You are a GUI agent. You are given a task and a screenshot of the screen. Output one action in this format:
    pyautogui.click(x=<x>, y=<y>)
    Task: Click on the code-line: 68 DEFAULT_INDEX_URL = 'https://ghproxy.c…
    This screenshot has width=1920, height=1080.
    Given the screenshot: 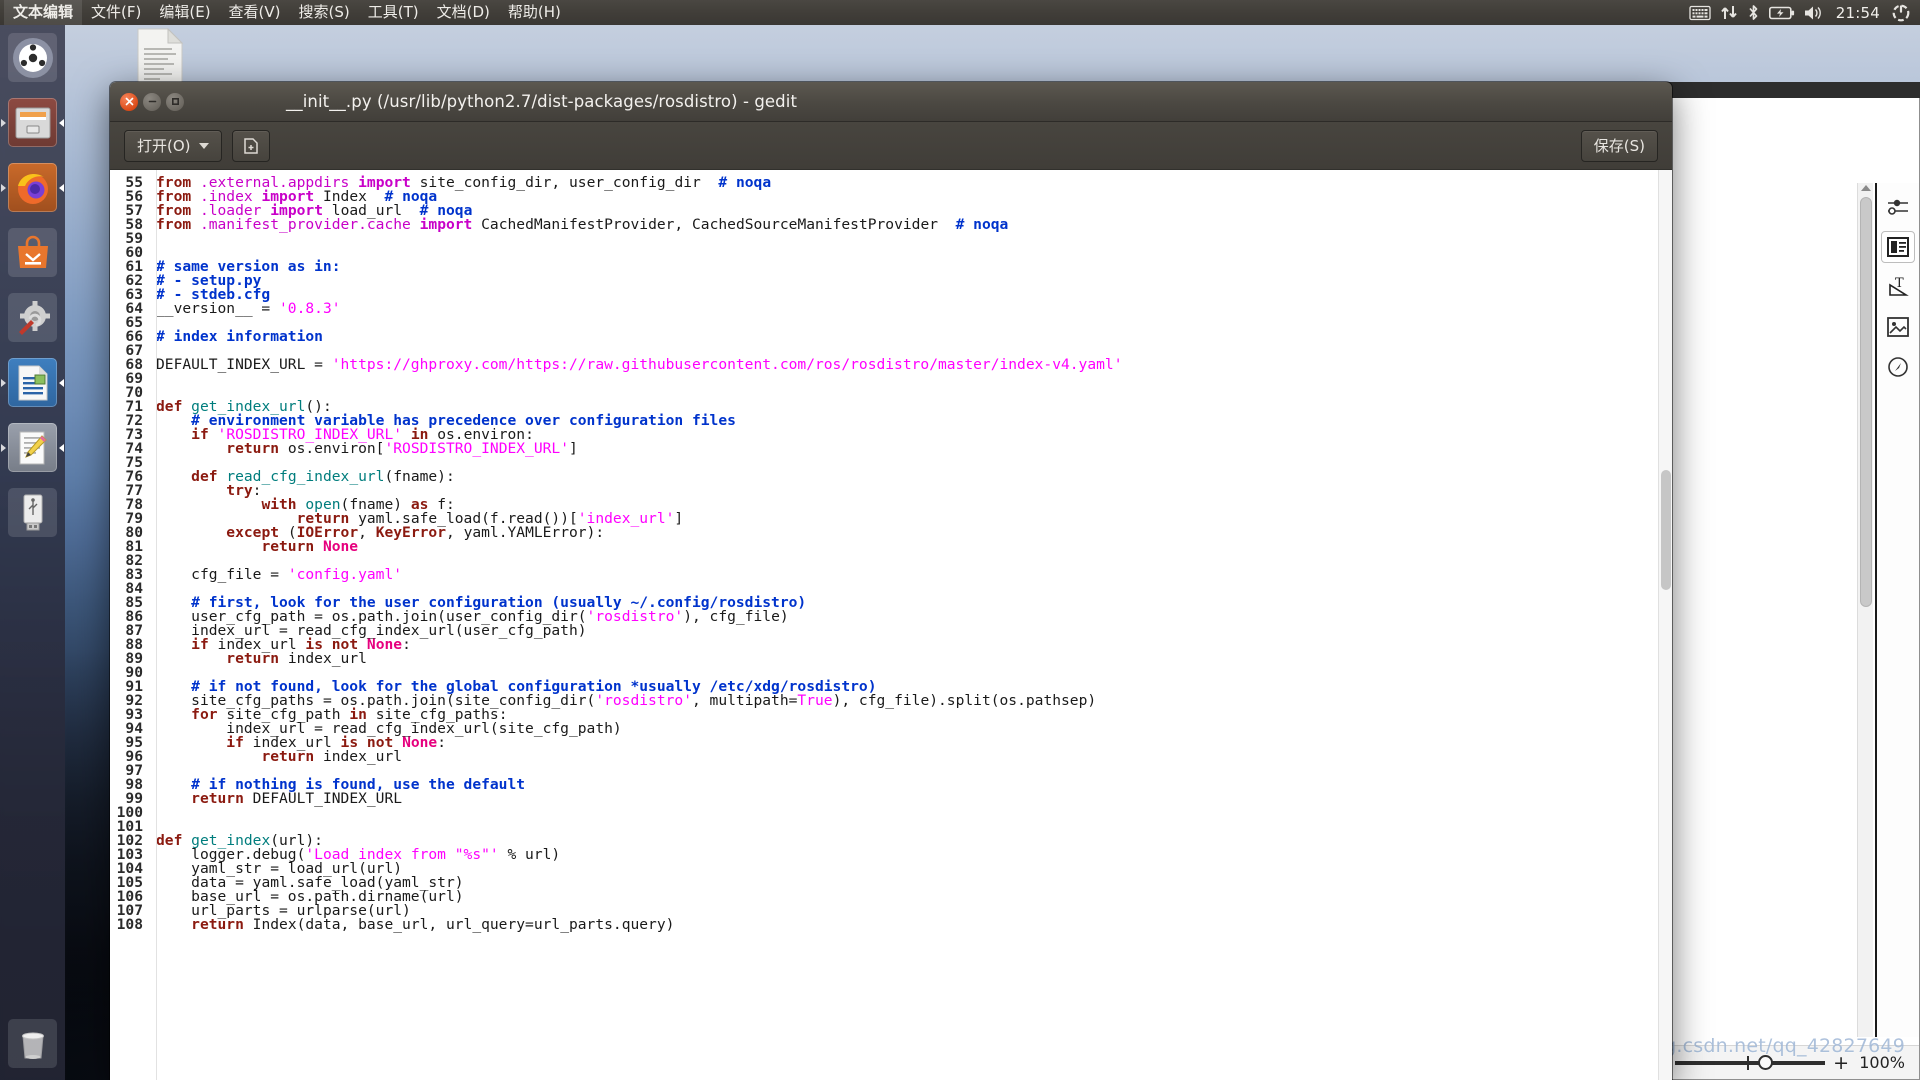 What is the action you would take?
    pyautogui.click(x=884, y=364)
    